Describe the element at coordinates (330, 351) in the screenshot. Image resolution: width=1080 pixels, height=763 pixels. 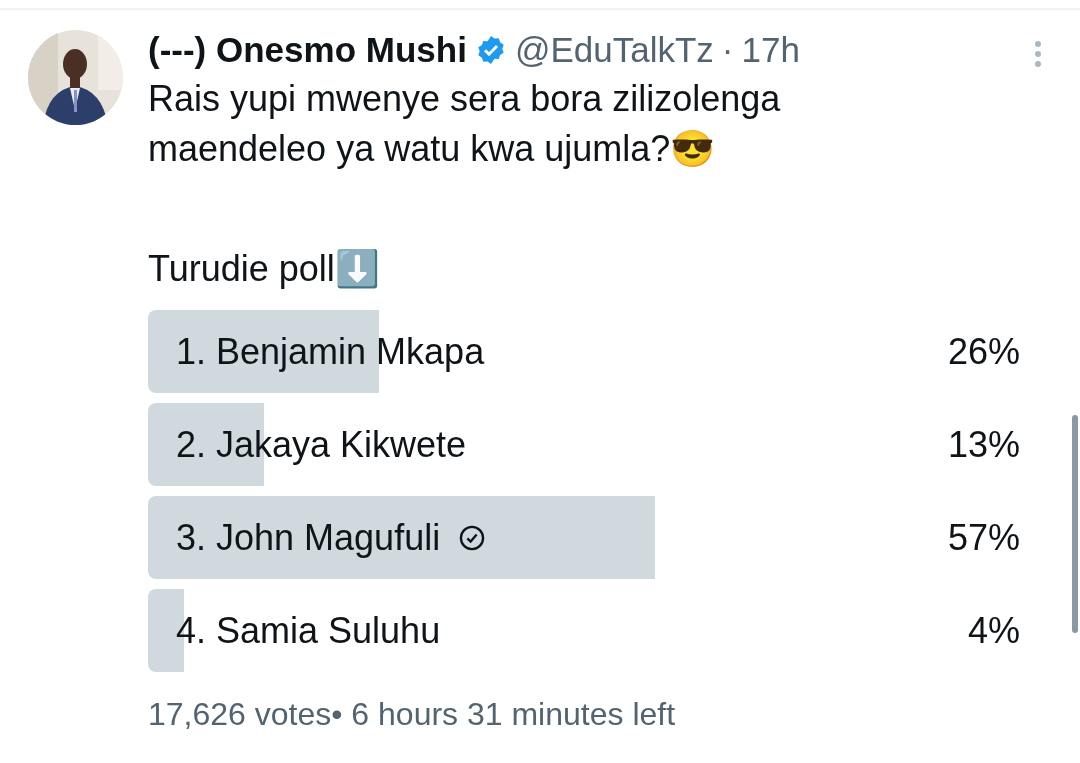
I see `poll-option-label: 1. Benjamin Mkapa` at that location.